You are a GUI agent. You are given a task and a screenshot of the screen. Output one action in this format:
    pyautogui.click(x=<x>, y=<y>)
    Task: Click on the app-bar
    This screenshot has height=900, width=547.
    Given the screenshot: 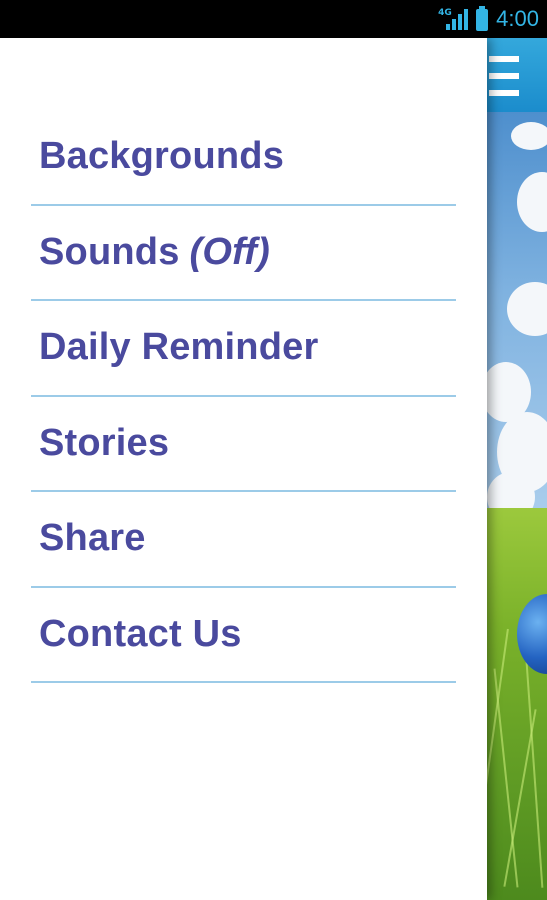 What is the action you would take?
    pyautogui.click(x=517, y=75)
    